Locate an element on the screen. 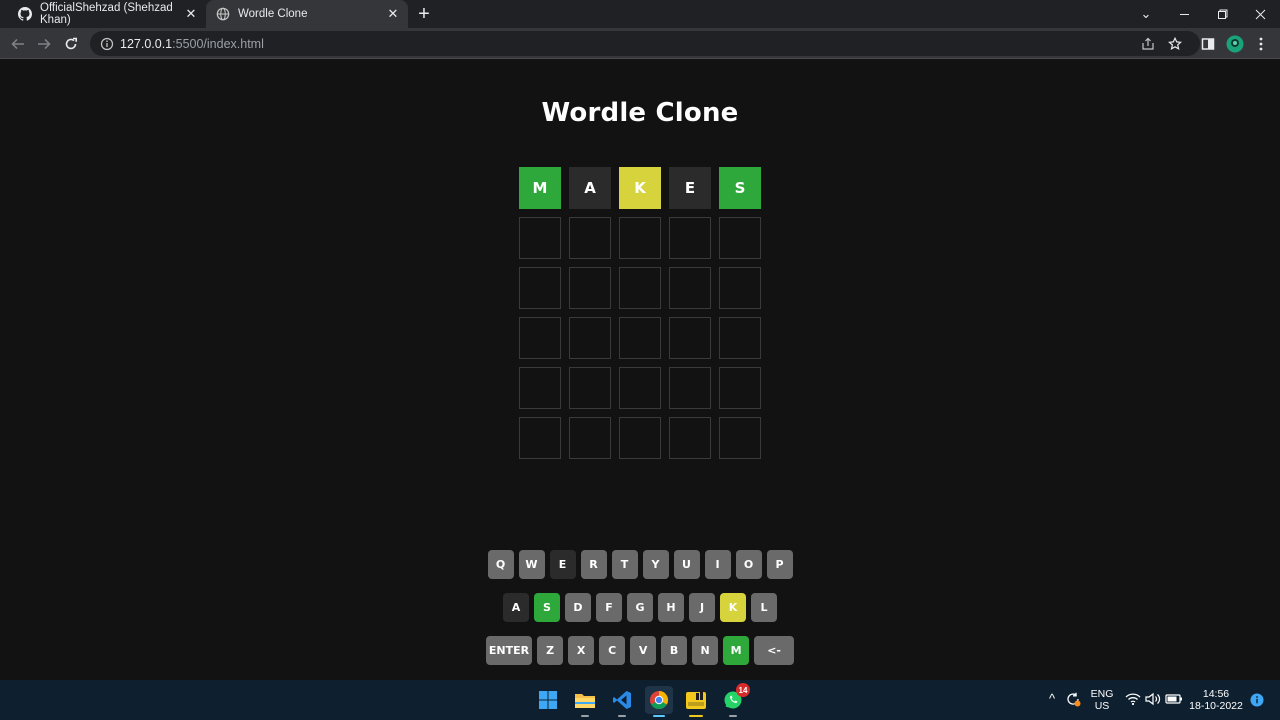  key-j: J is located at coordinates (702, 607).